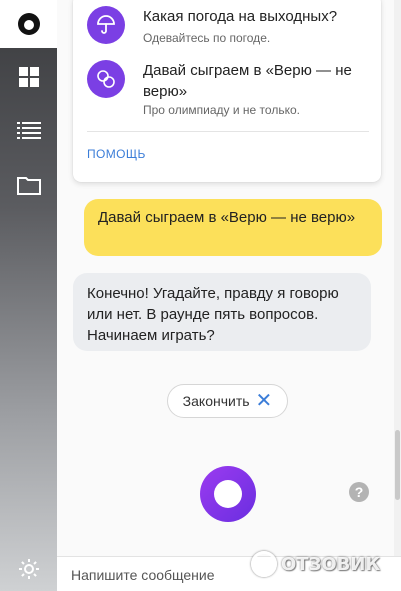  What do you see at coordinates (116, 154) in the screenshot?
I see `help-link: ПОМОЩЬ` at bounding box center [116, 154].